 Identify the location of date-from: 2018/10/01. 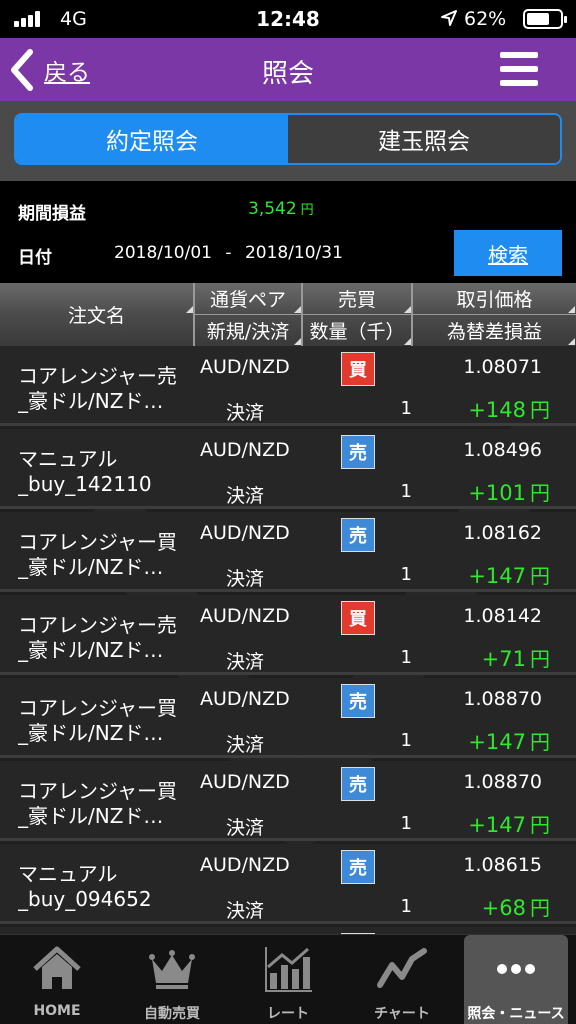
(163, 253).